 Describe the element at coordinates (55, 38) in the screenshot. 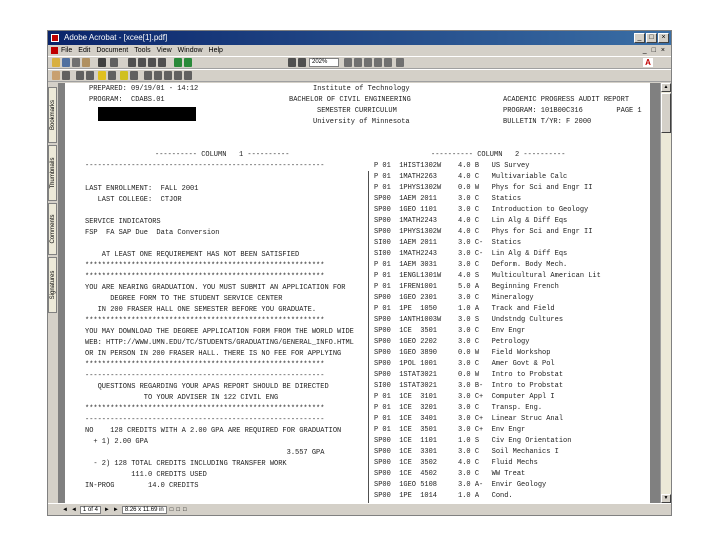

I see `acrobat-app-icon` at that location.